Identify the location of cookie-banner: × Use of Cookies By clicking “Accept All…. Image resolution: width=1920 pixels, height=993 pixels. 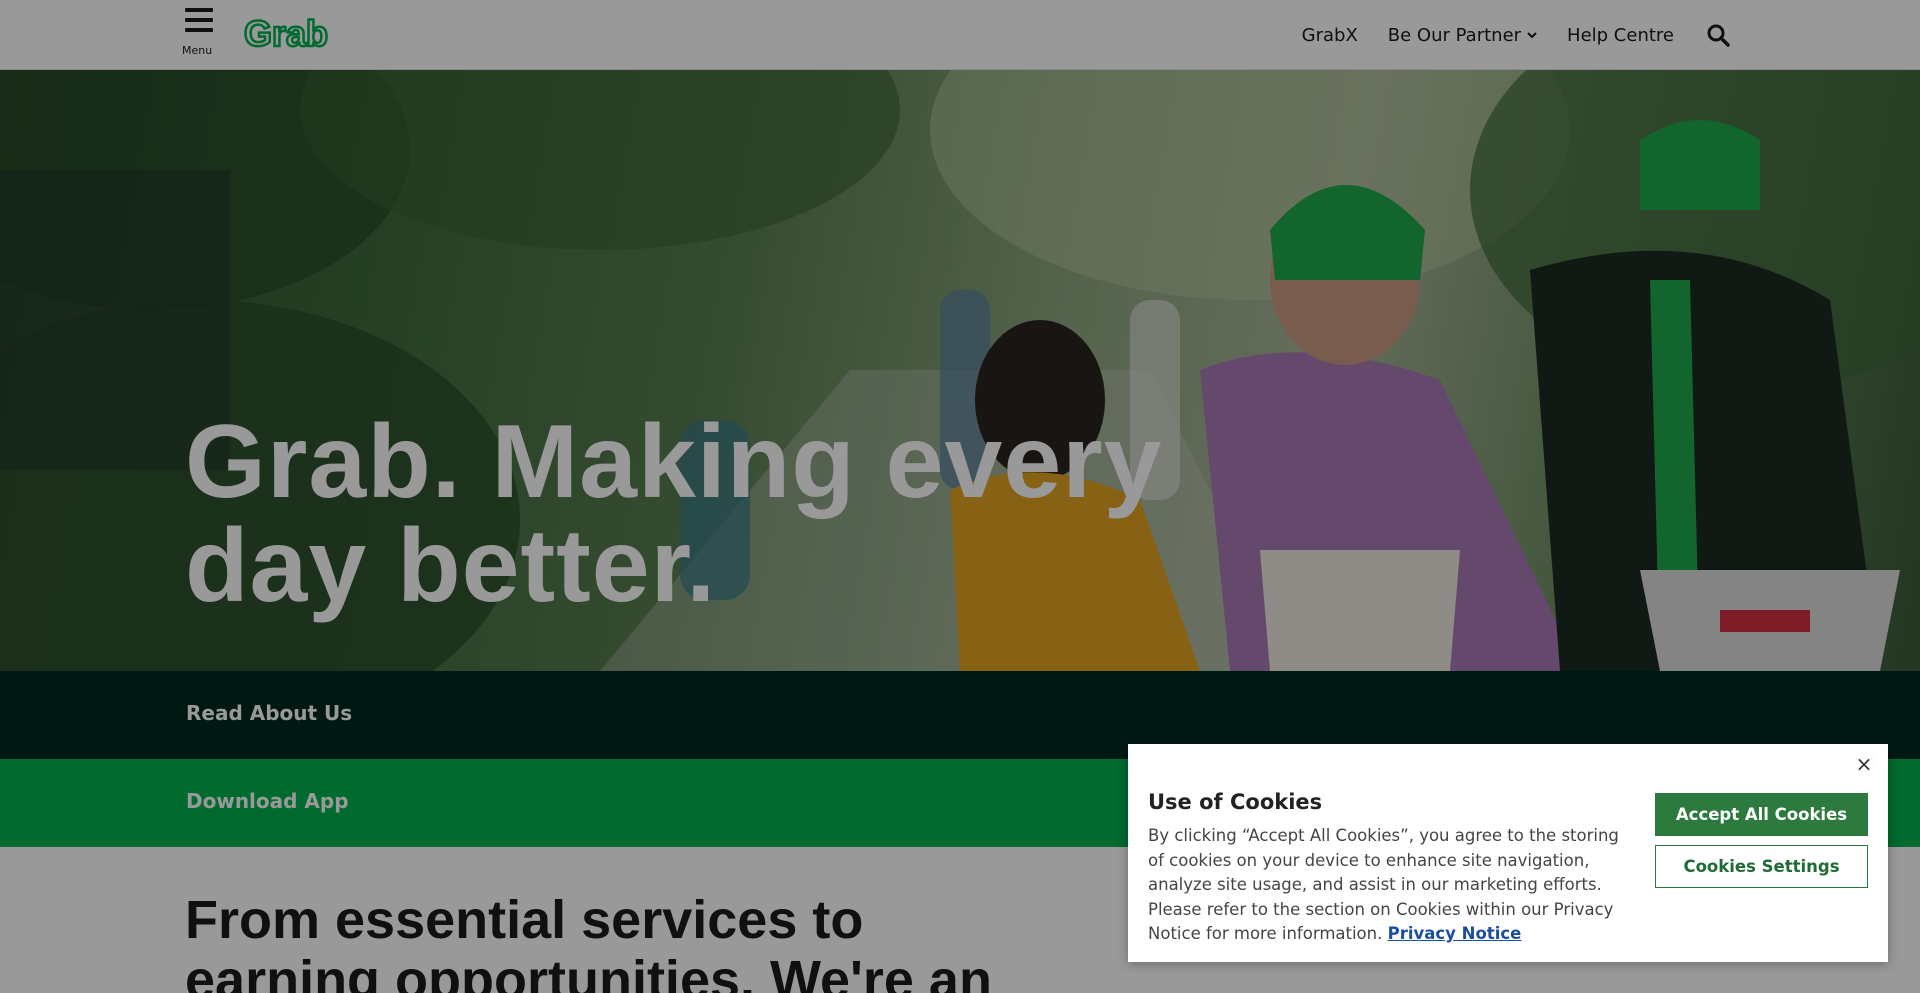
(1508, 853).